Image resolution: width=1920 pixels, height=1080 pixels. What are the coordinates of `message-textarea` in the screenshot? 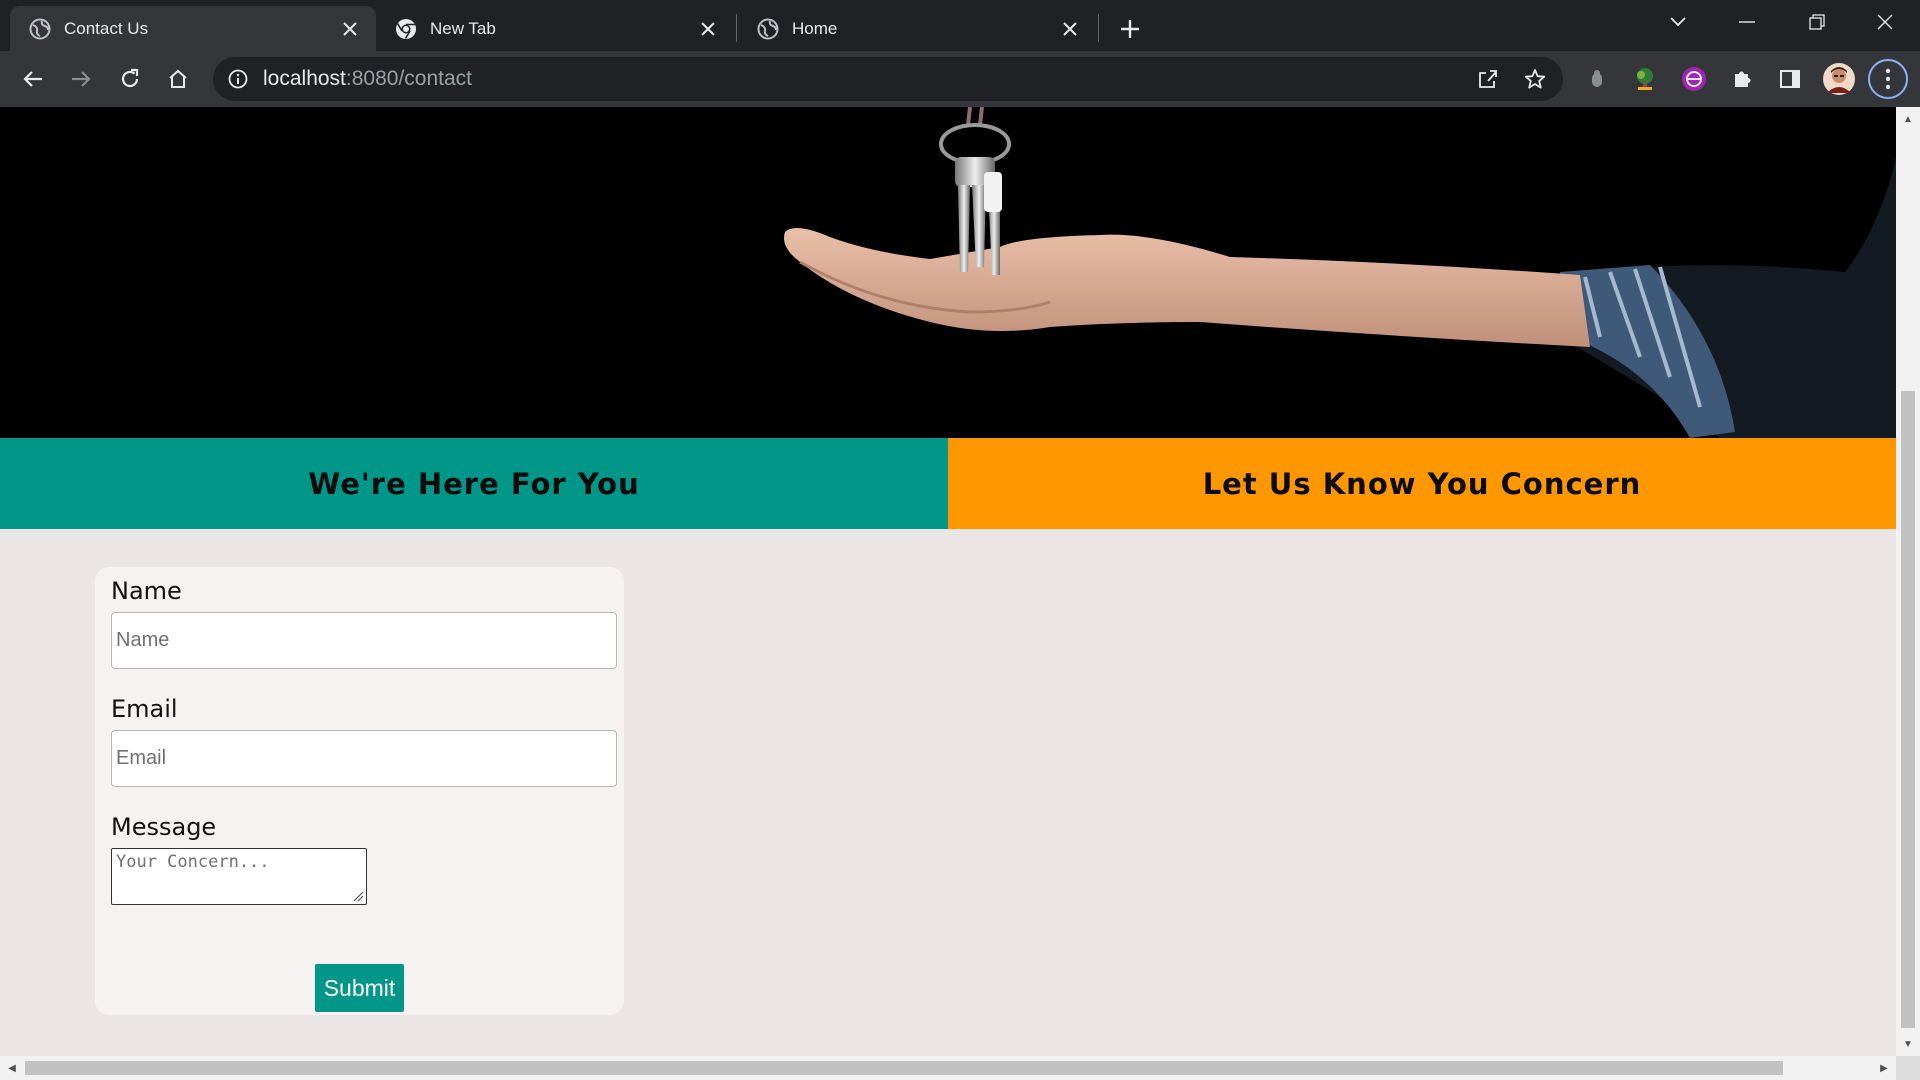 It's located at (239, 876).